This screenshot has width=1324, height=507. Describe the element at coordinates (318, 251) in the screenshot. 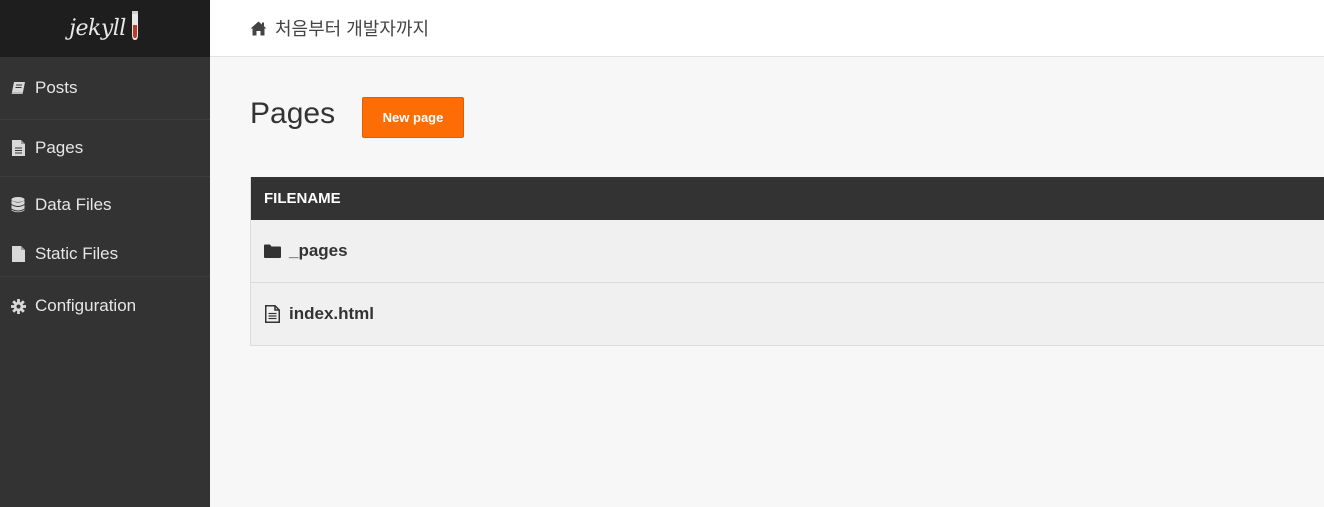

I see `row-filename: _pages` at that location.